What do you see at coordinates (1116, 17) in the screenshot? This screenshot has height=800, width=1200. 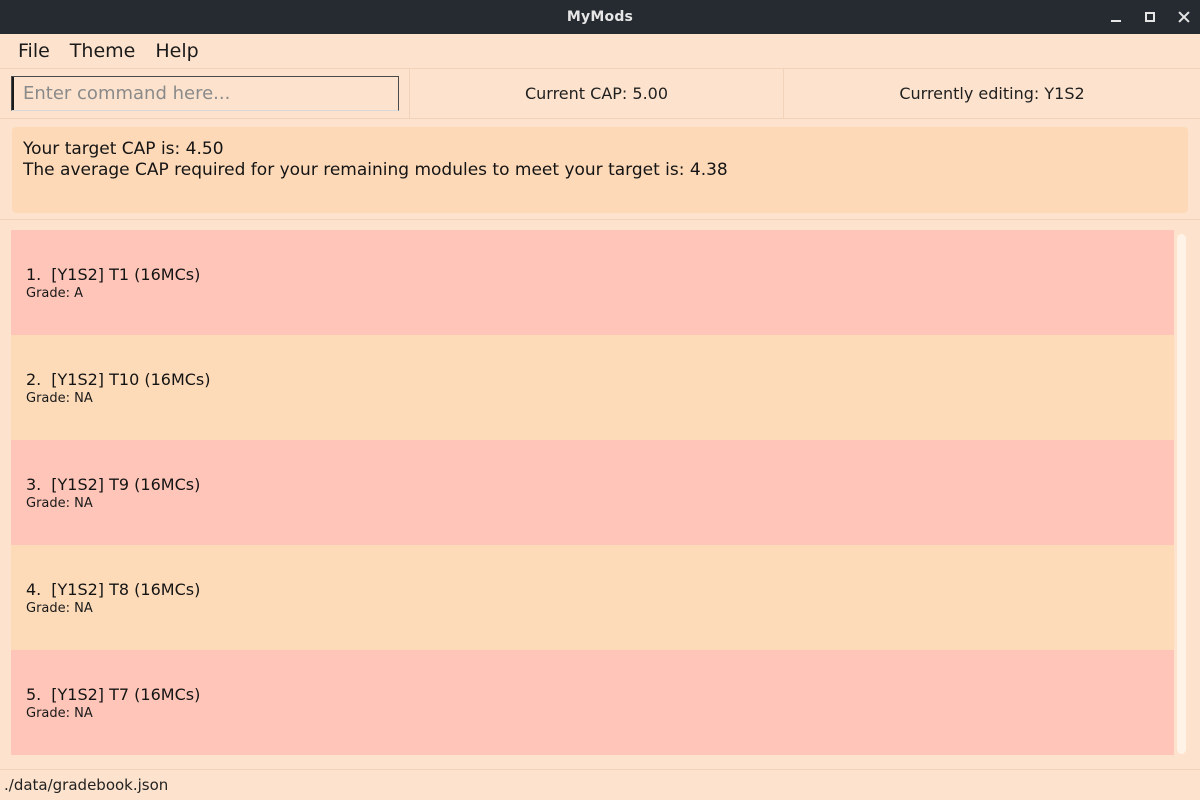 I see `minimize-icon` at bounding box center [1116, 17].